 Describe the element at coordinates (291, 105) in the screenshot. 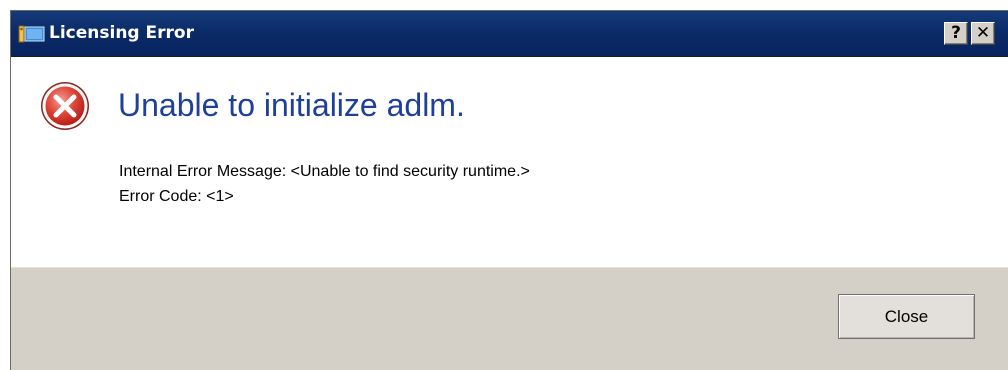

I see `error-heading: Unable to initialize adlm.` at that location.